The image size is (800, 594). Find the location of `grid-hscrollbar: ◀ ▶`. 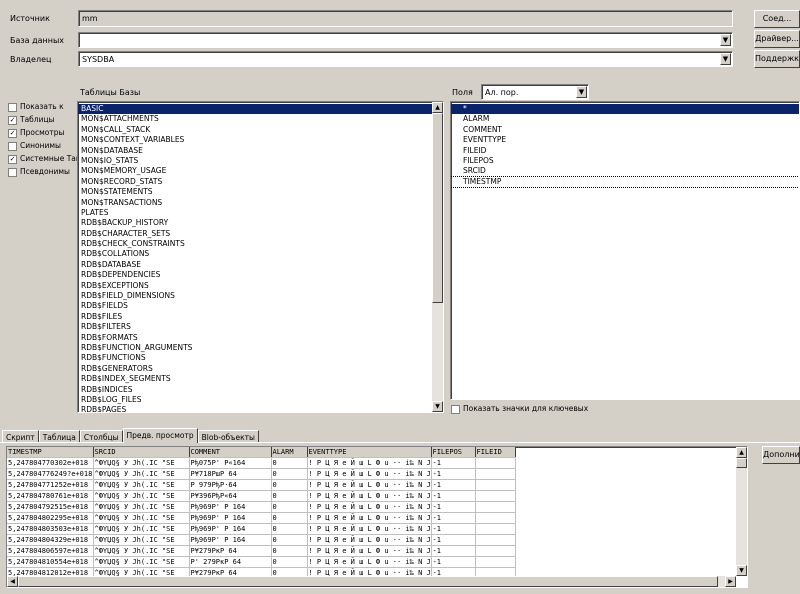

grid-hscrollbar: ◀ ▶ is located at coordinates (371, 581).